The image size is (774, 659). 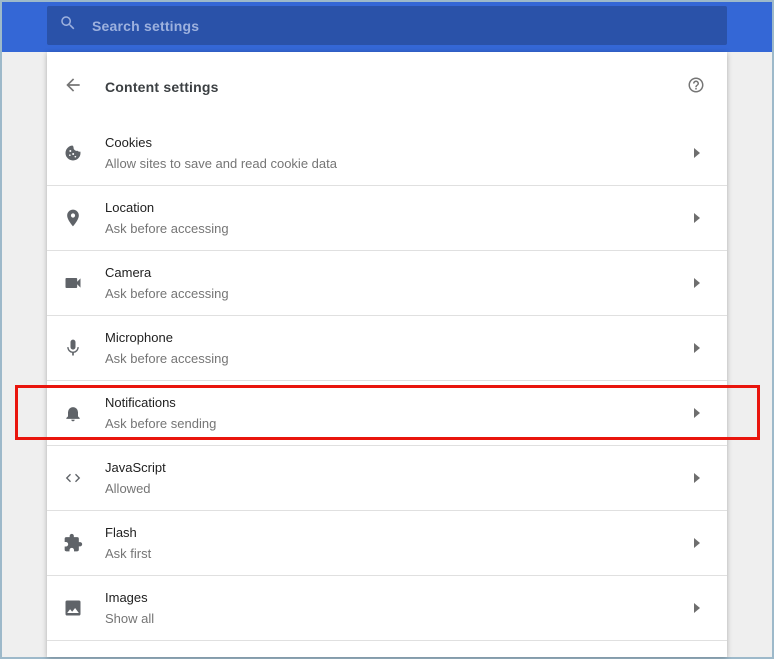 What do you see at coordinates (135, 467) in the screenshot?
I see `setting-title: JavaScript` at bounding box center [135, 467].